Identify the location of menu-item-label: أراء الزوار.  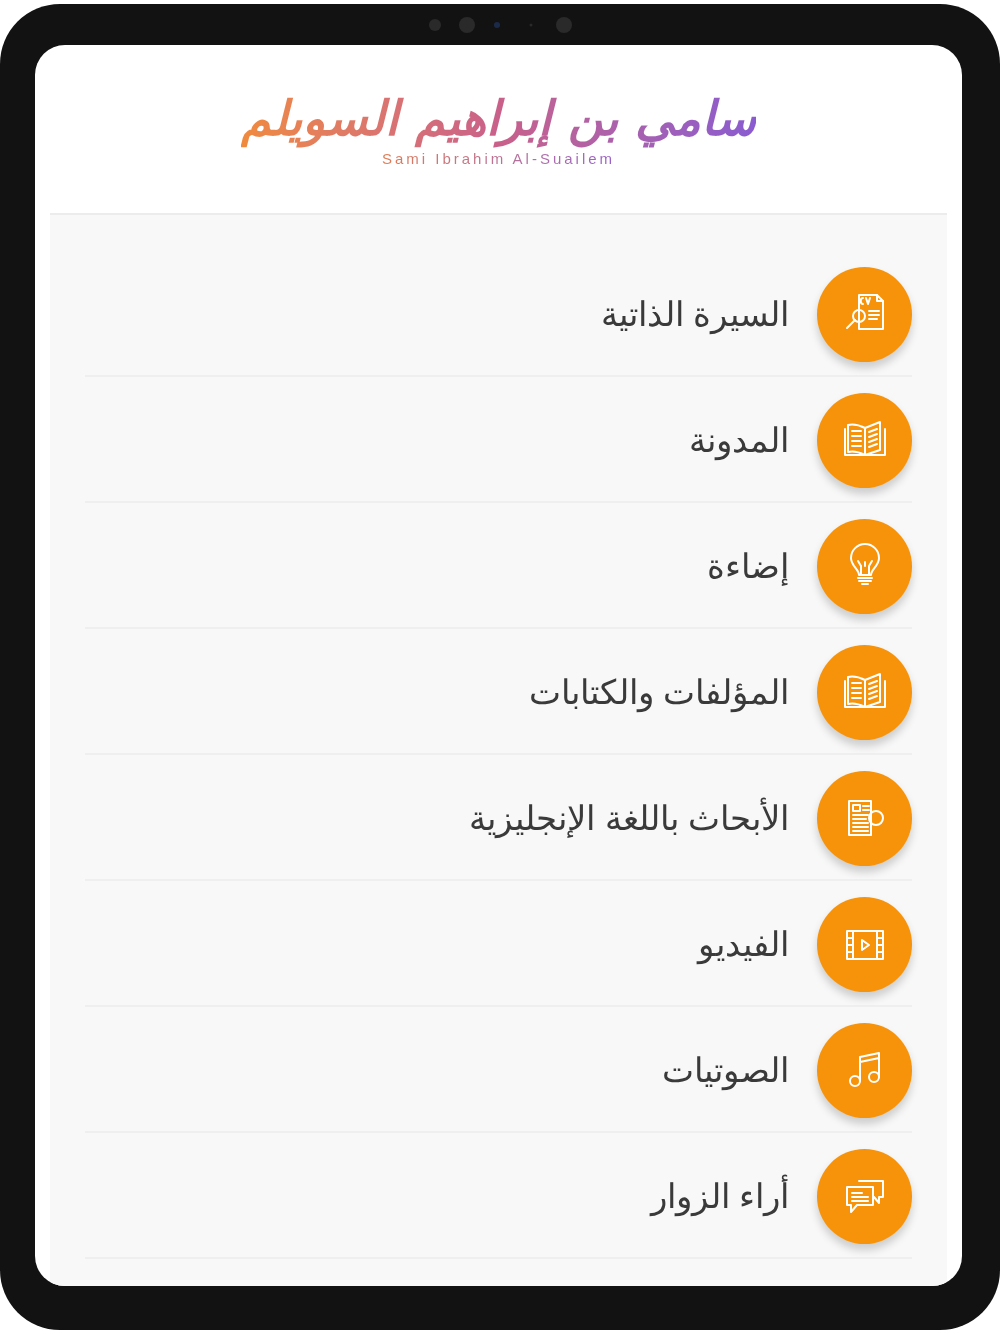
(719, 1196).